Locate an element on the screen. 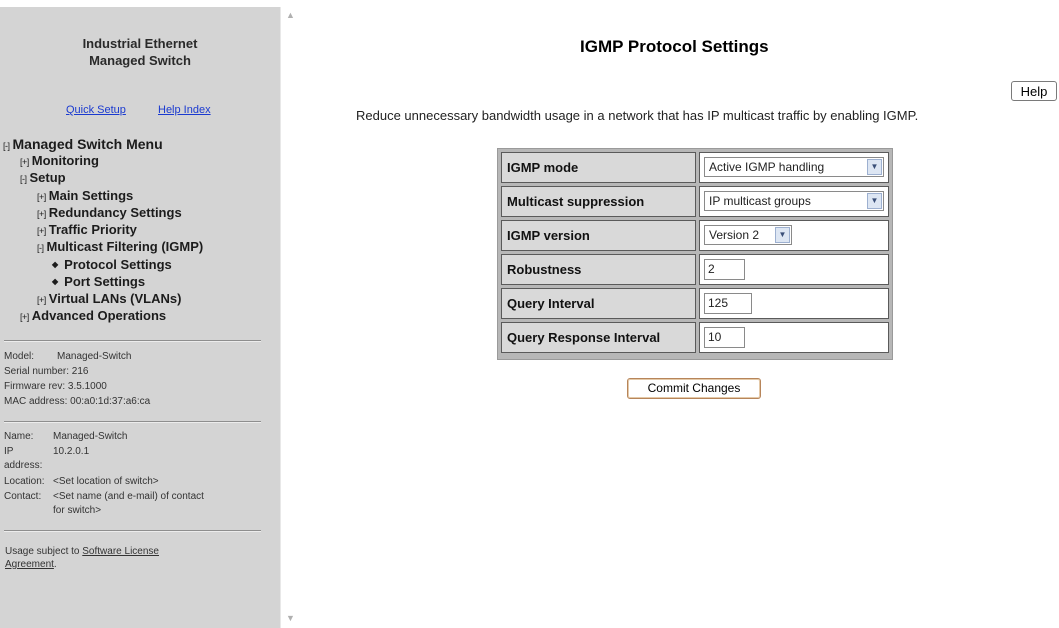 This screenshot has height=628, width=1059. contact-value-cont: for switch> is located at coordinates (77, 510).